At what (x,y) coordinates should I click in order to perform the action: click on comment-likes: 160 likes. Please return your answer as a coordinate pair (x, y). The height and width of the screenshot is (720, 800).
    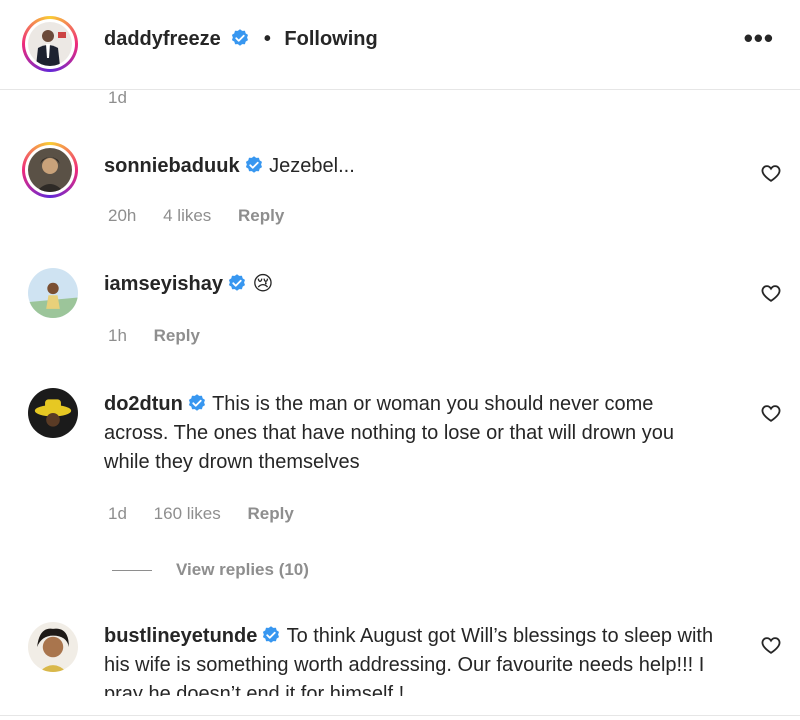
    Looking at the image, I should click on (187, 513).